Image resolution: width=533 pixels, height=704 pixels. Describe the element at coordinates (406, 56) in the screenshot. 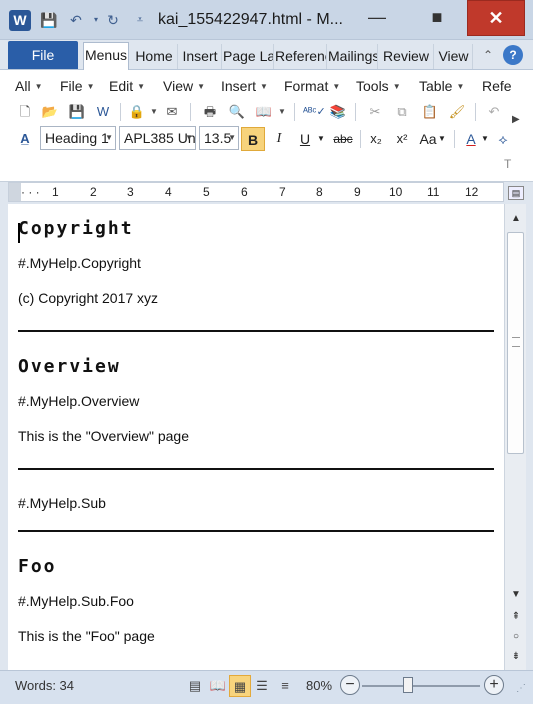

I see `tab-review: Review` at that location.